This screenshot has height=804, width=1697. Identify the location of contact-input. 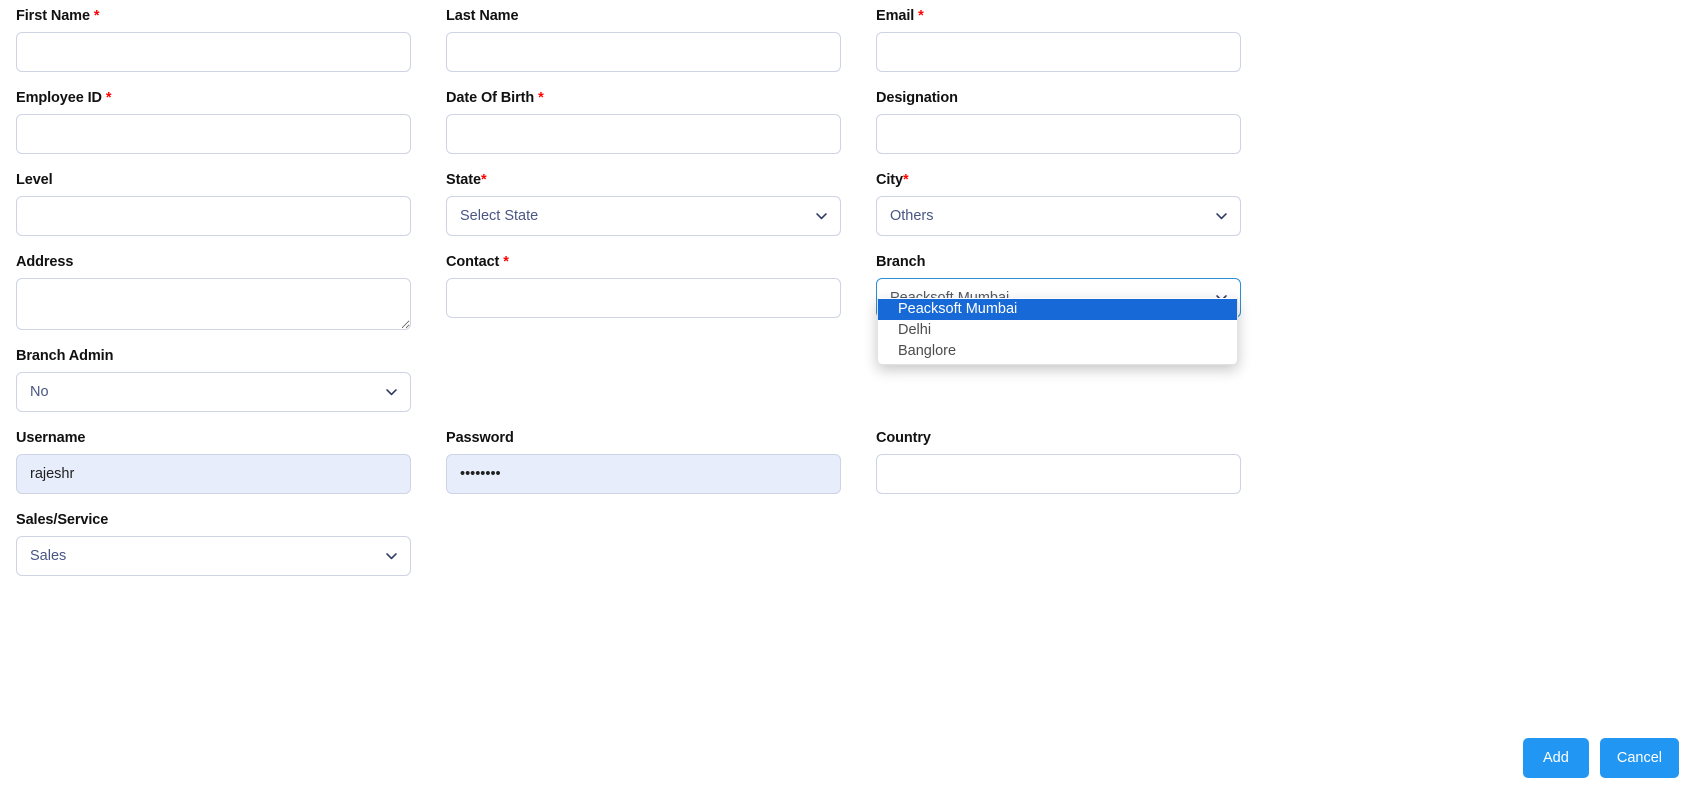
(643, 298).